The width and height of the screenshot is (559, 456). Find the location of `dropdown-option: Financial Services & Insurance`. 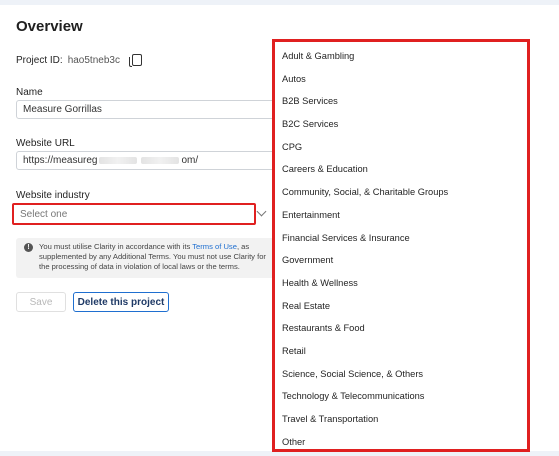

dropdown-option: Financial Services & Insurance is located at coordinates (401, 238).